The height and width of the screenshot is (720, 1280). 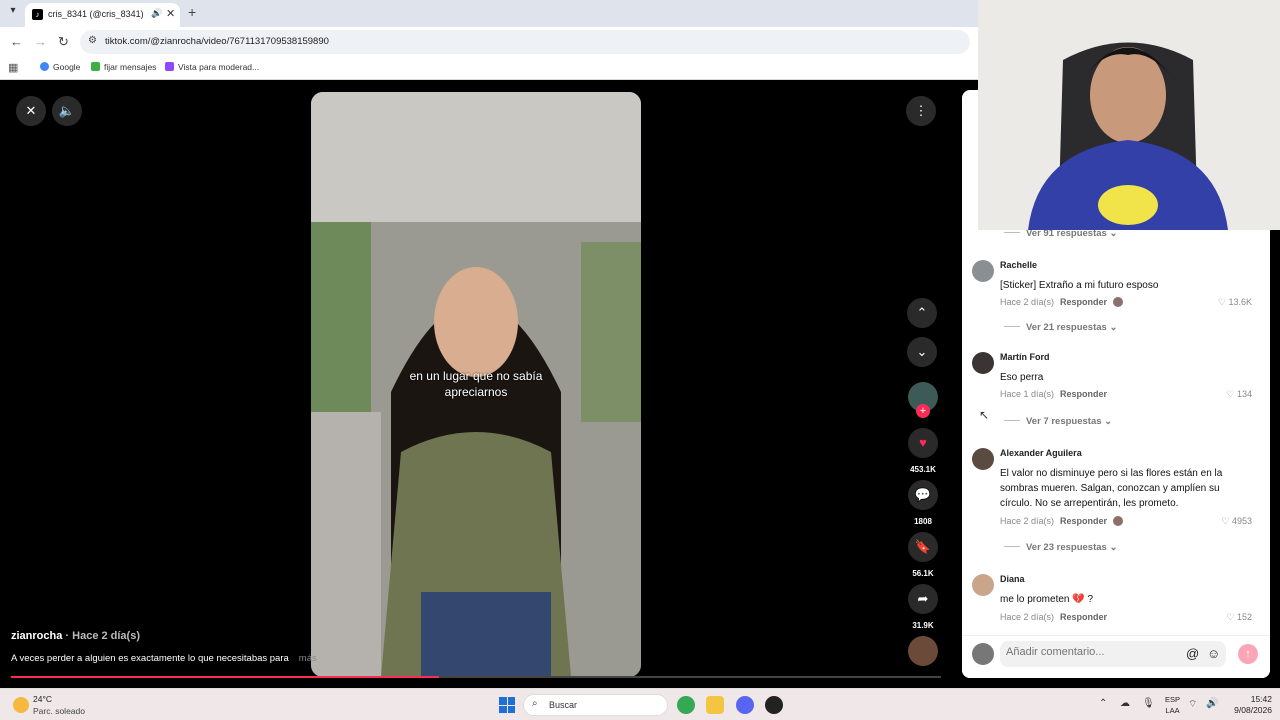 I want to click on comment-like-button: ♡ 134, so click(x=1239, y=394).